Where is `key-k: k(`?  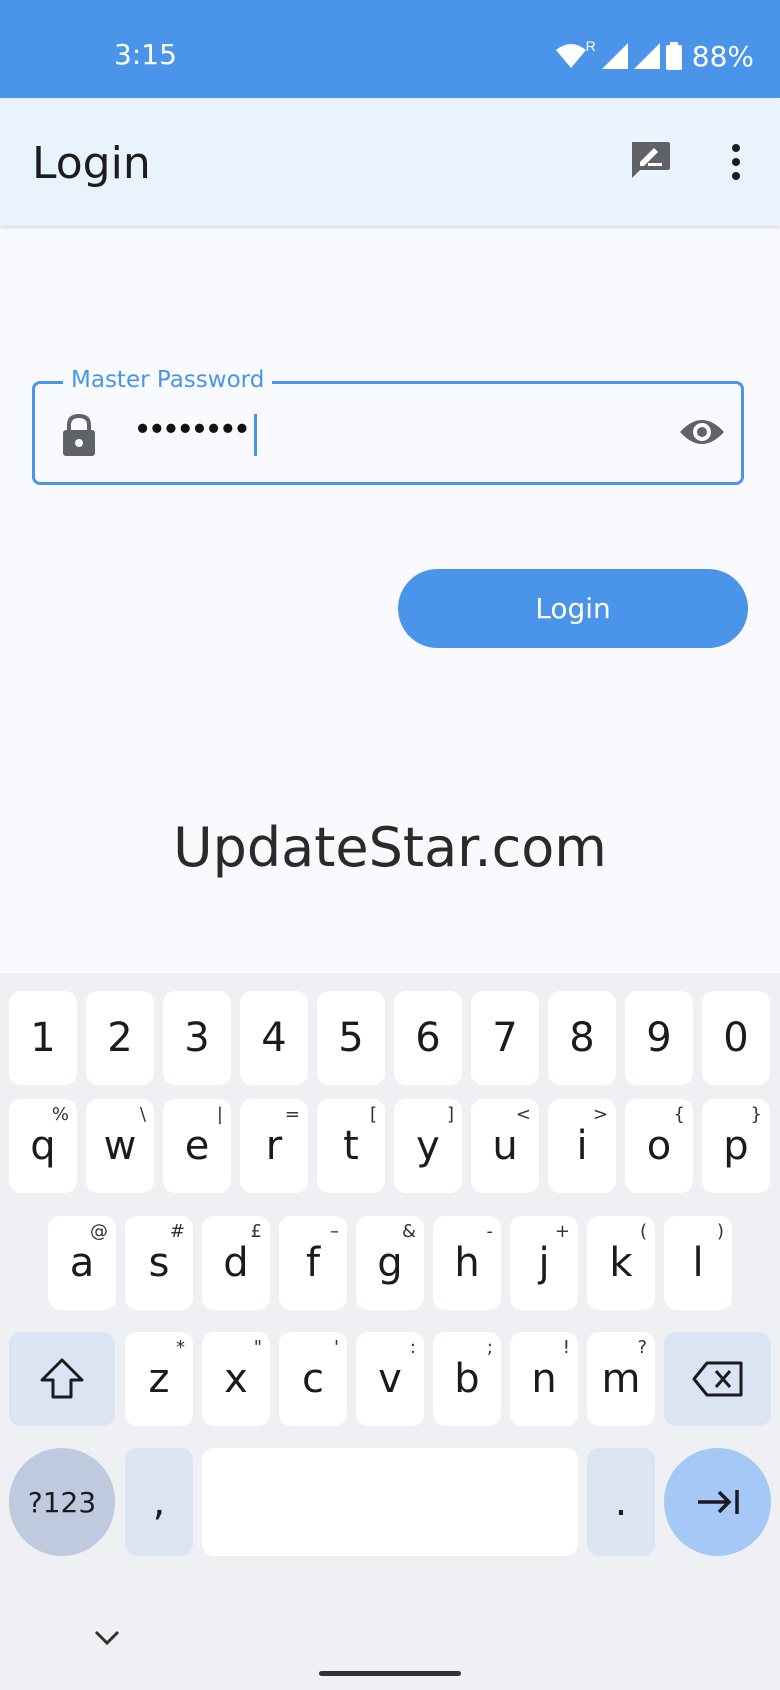
key-k: k( is located at coordinates (621, 1263).